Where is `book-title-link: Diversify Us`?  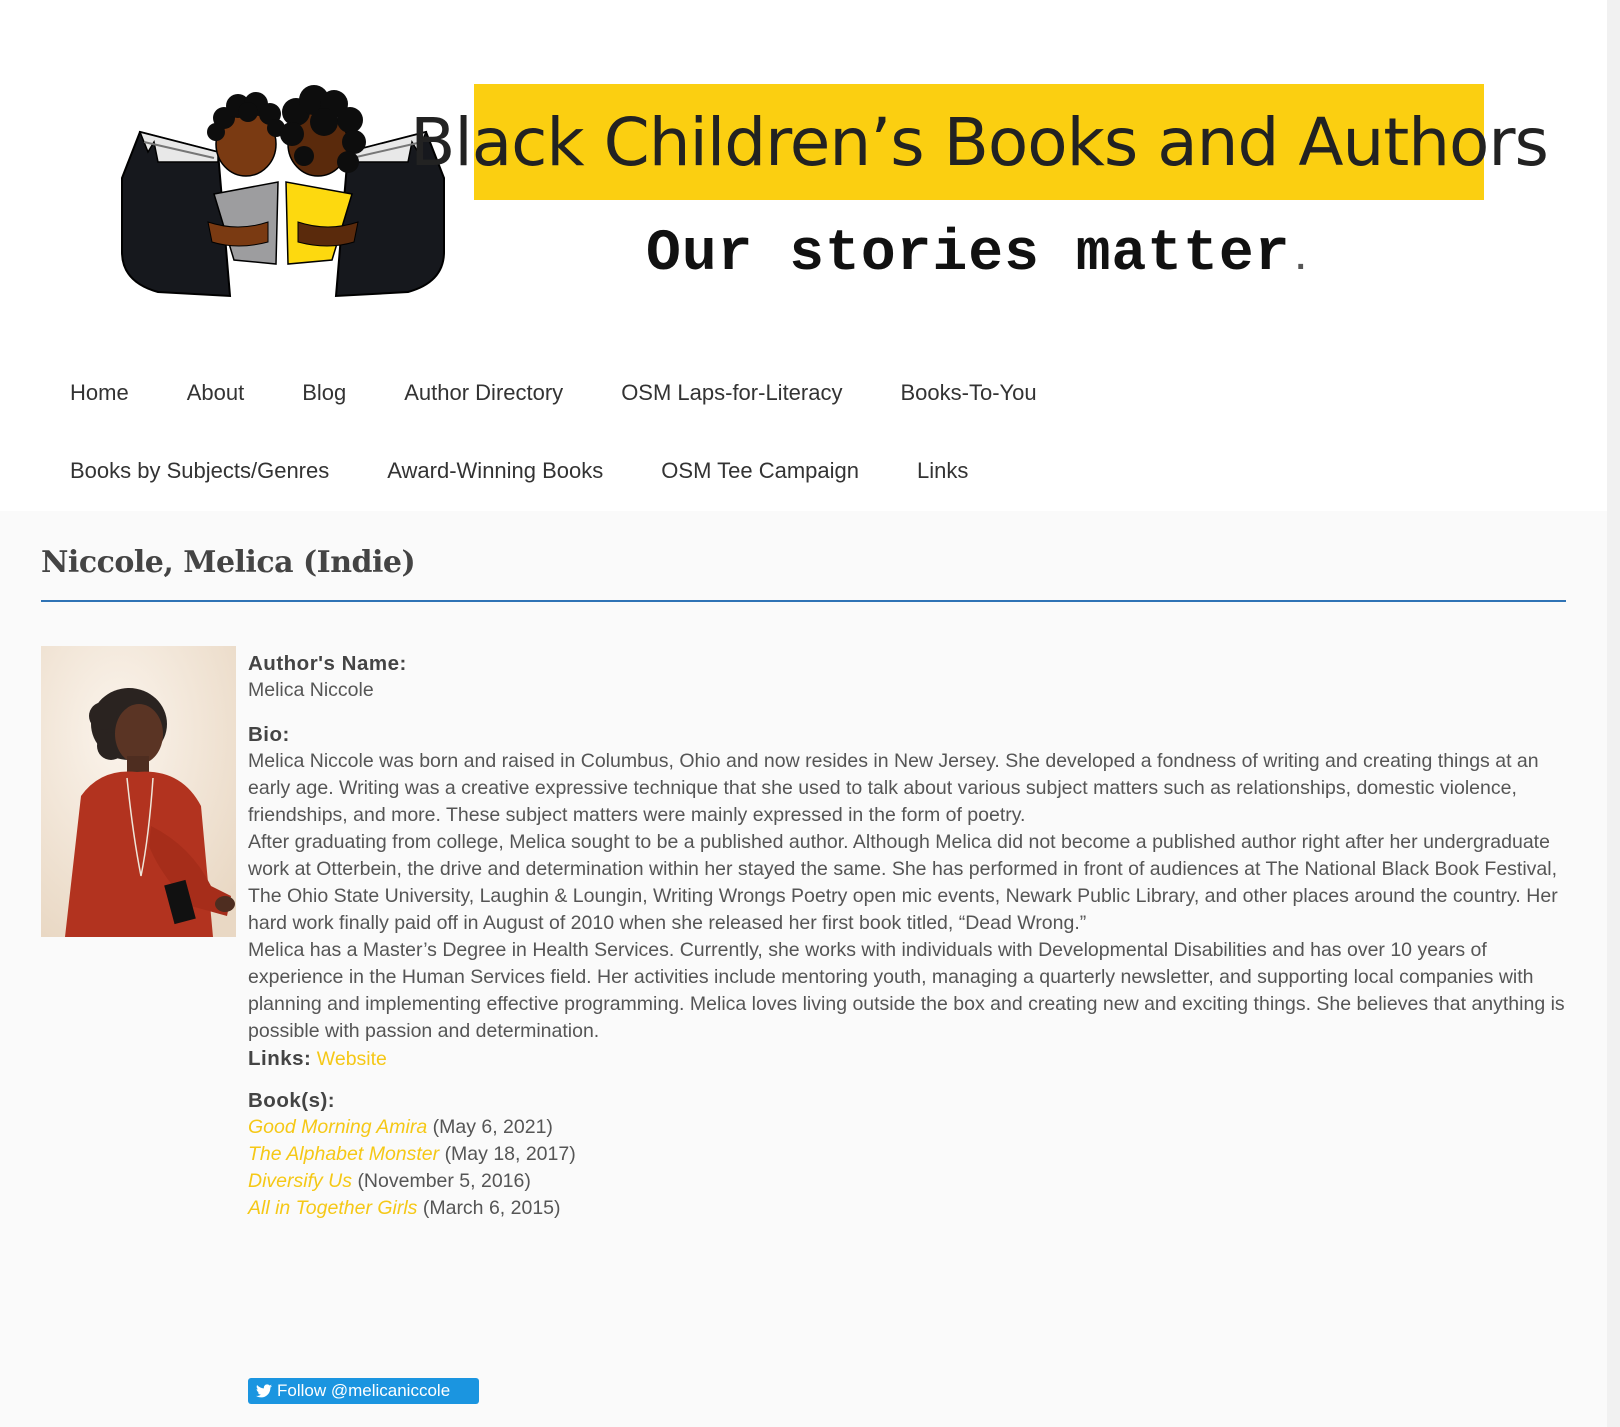 book-title-link: Diversify Us is located at coordinates (300, 1181).